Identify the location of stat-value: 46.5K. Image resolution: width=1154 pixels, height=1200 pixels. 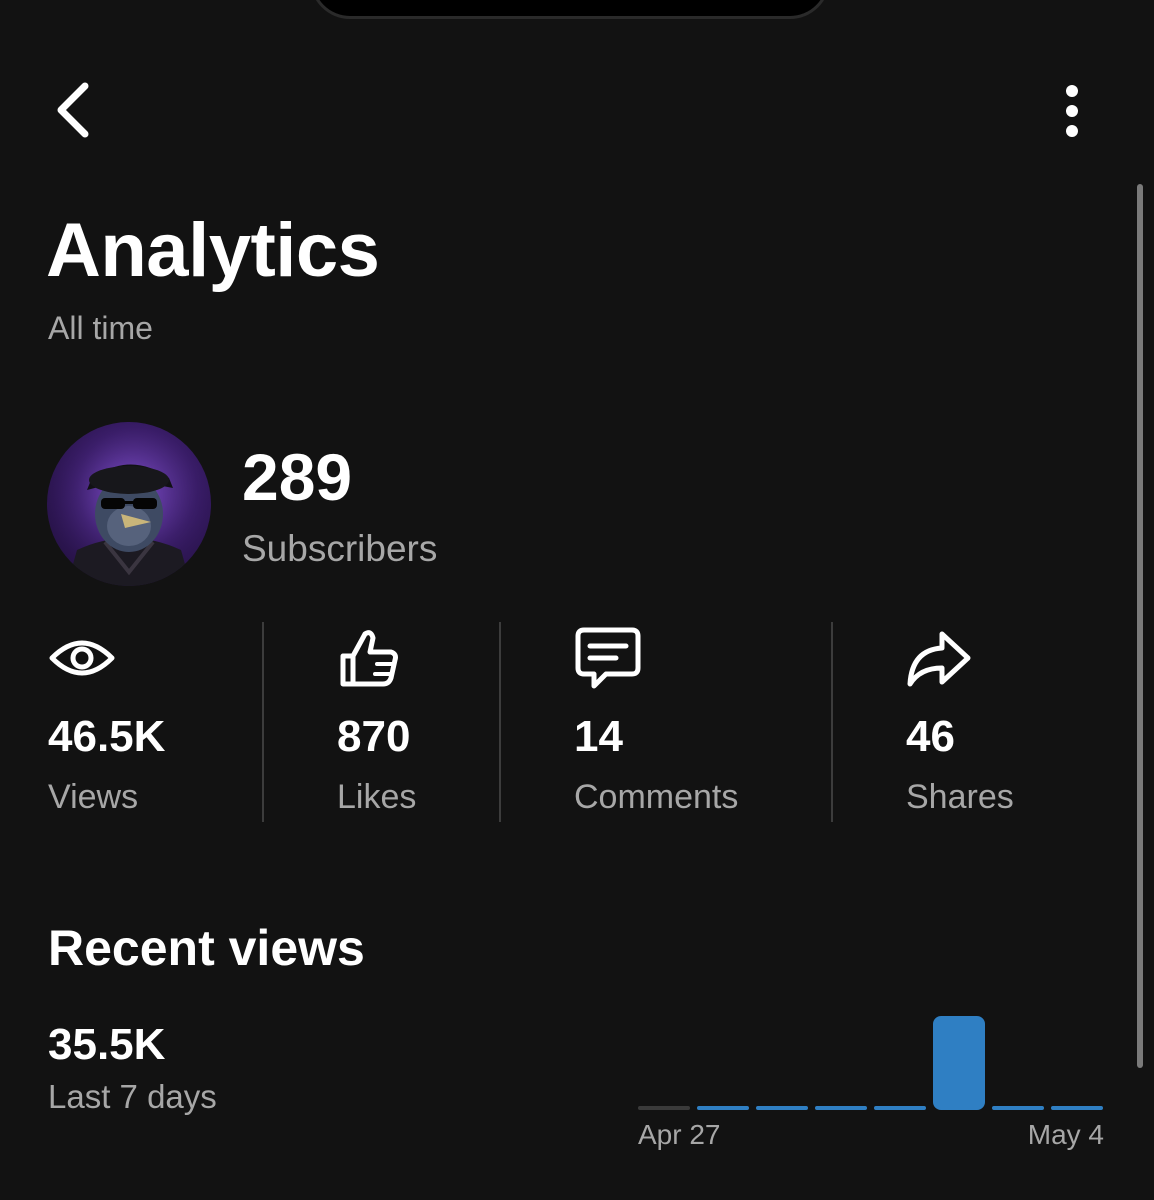
(107, 736).